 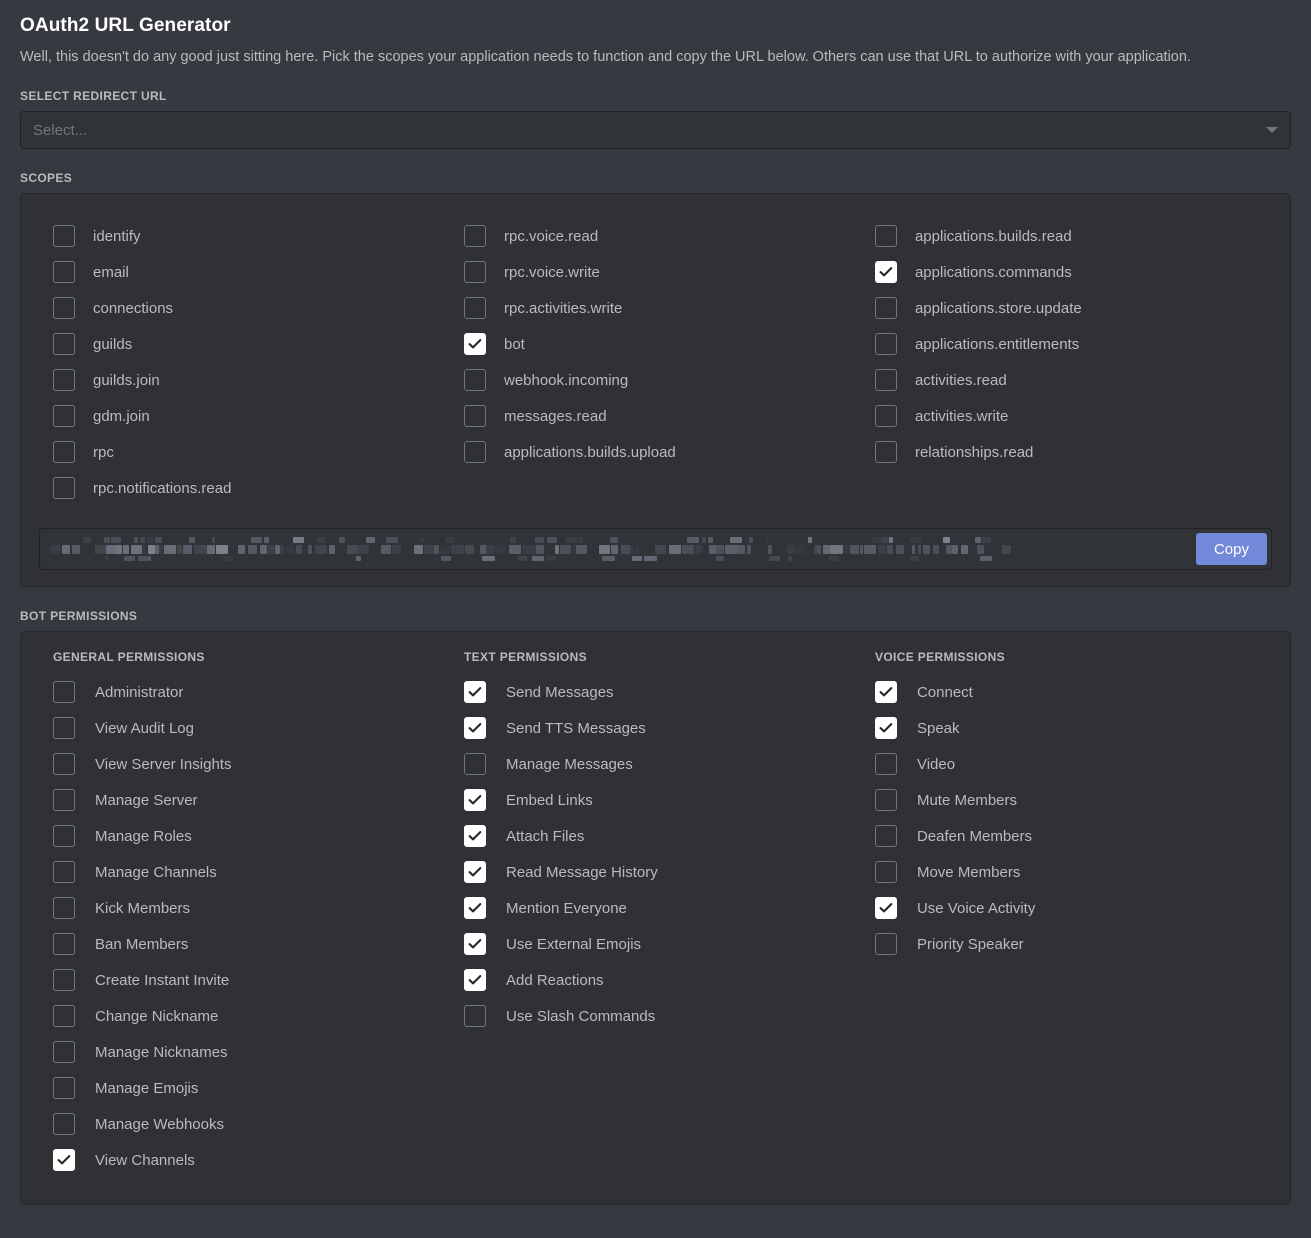 What do you see at coordinates (1066, 764) in the screenshot?
I see `permission-row: Video` at bounding box center [1066, 764].